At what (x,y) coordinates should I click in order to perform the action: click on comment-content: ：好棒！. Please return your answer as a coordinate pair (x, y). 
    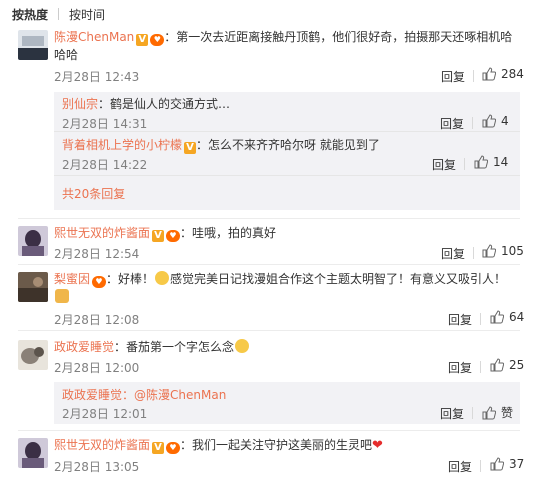
    Looking at the image, I should click on (130, 279).